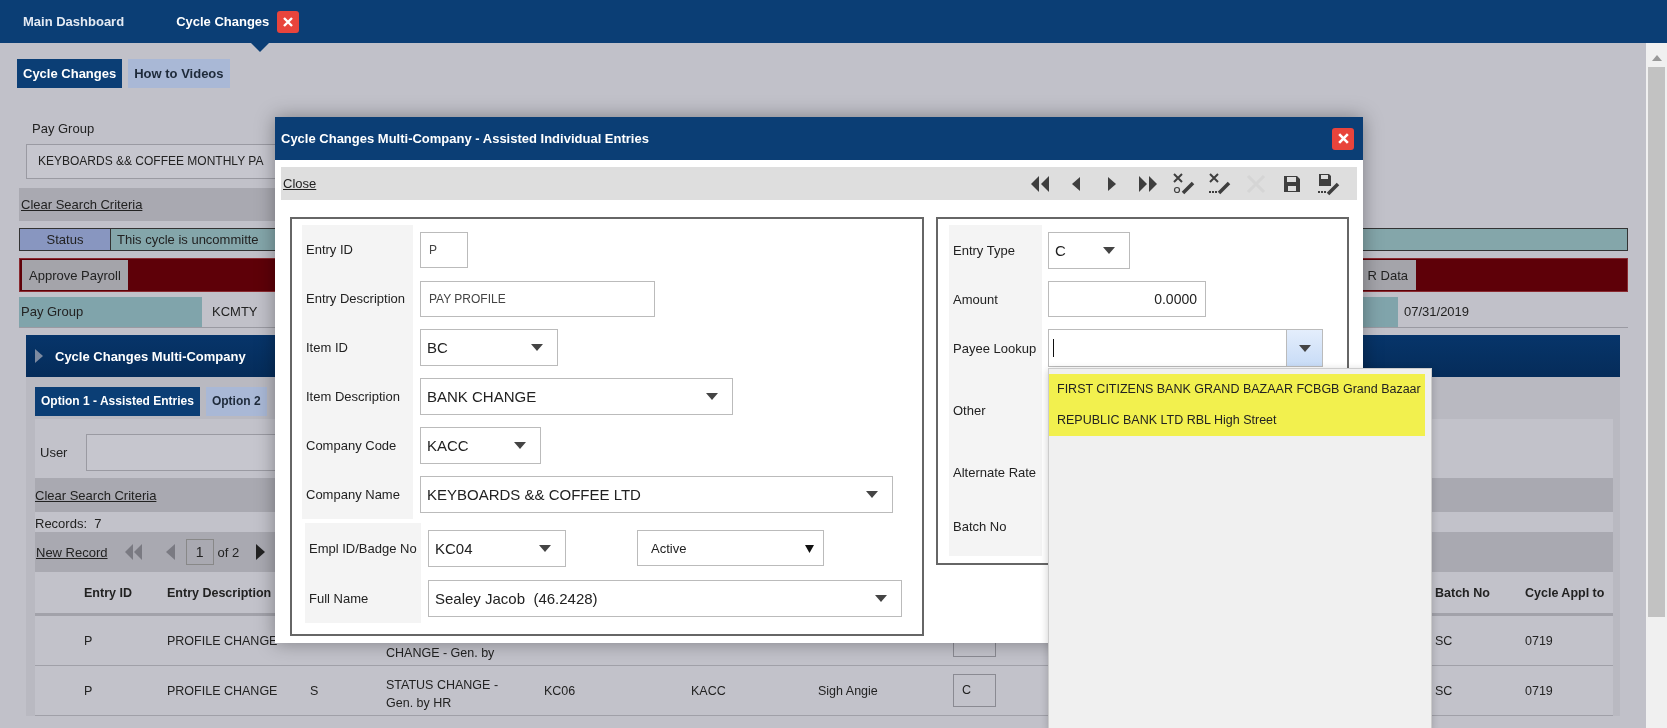  Describe the element at coordinates (110, 312) in the screenshot. I see `pay-group-label: Pay Group` at that location.